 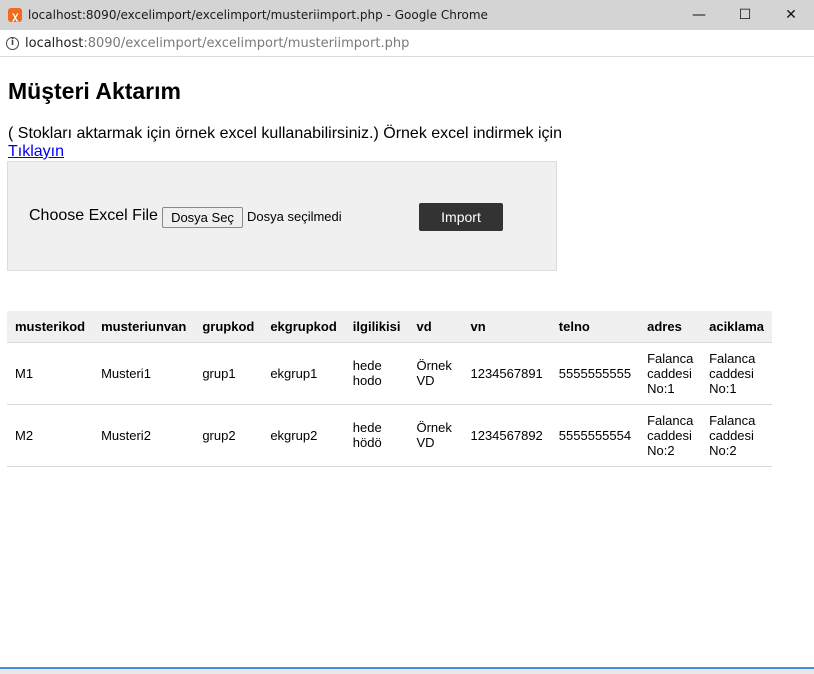 What do you see at coordinates (732, 435) in the screenshot?
I see `cell-aciklama-text: Falanca caddesi No:2` at bounding box center [732, 435].